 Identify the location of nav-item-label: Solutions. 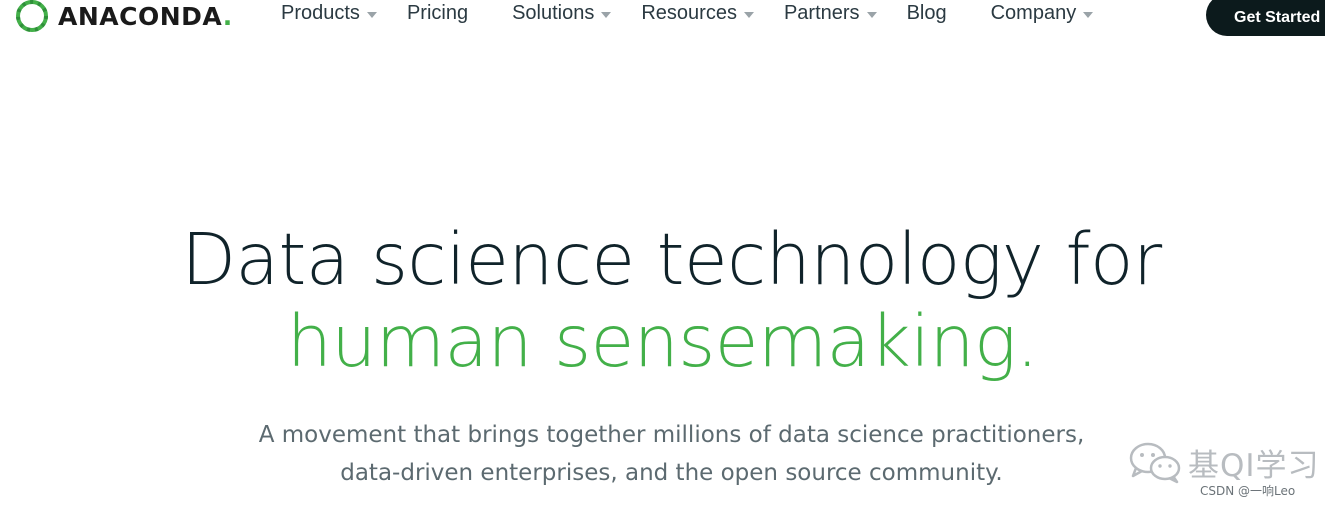
(553, 12).